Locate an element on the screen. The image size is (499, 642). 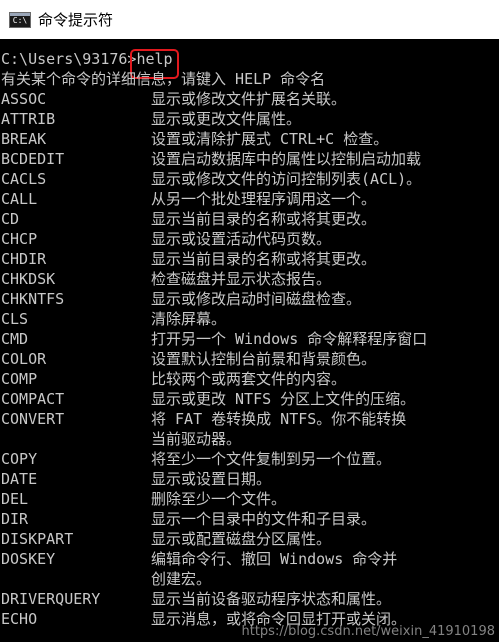
command-description: 编辑命令行、撤回 Windows 命令并 is located at coordinates (274, 559).